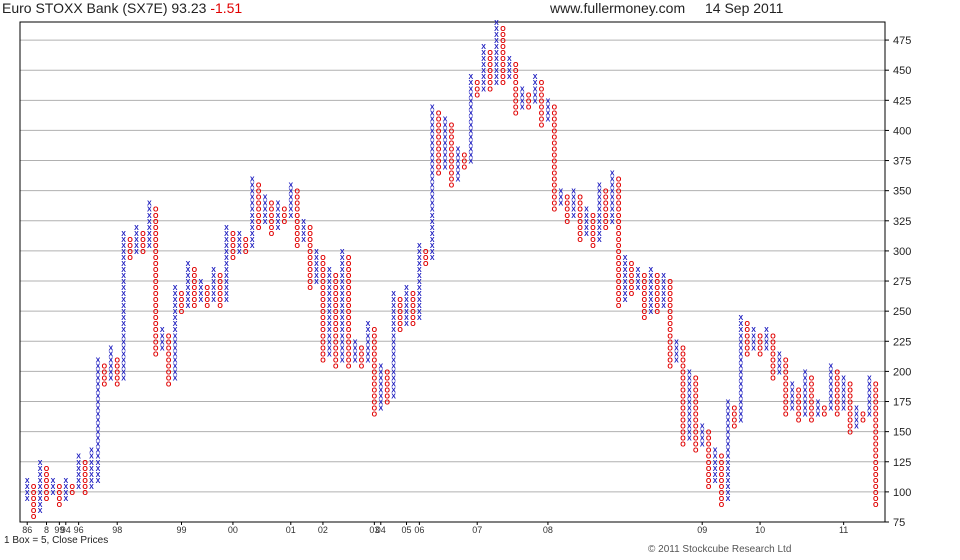 This screenshot has height=560, width=960. Describe the element at coordinates (773, 357) in the screenshot. I see `o-column: OOOOOOOO` at that location.